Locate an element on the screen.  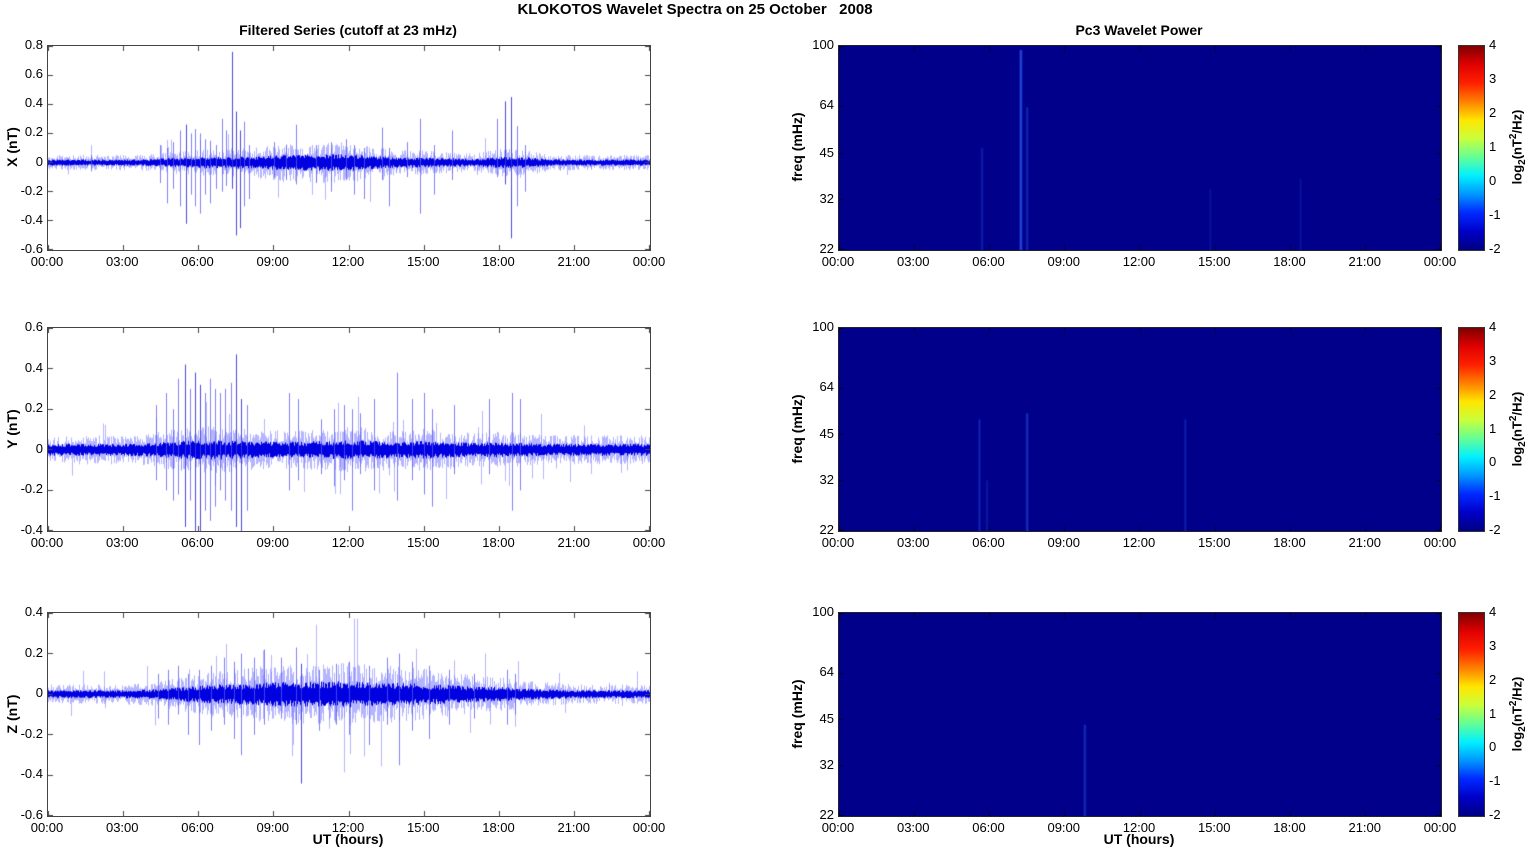
x-series-panel is located at coordinates (349, 148).